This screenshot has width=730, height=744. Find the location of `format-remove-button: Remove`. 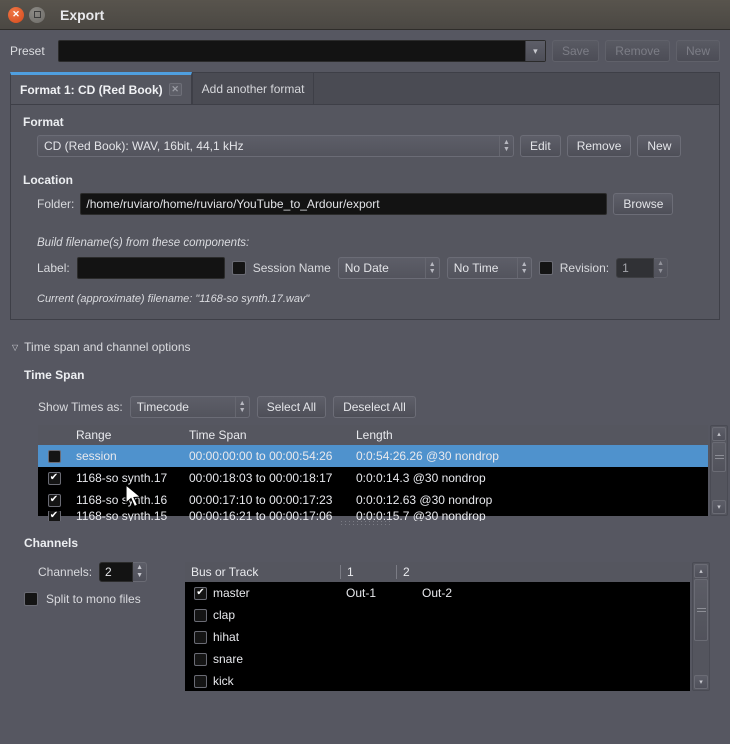

format-remove-button: Remove is located at coordinates (599, 146).